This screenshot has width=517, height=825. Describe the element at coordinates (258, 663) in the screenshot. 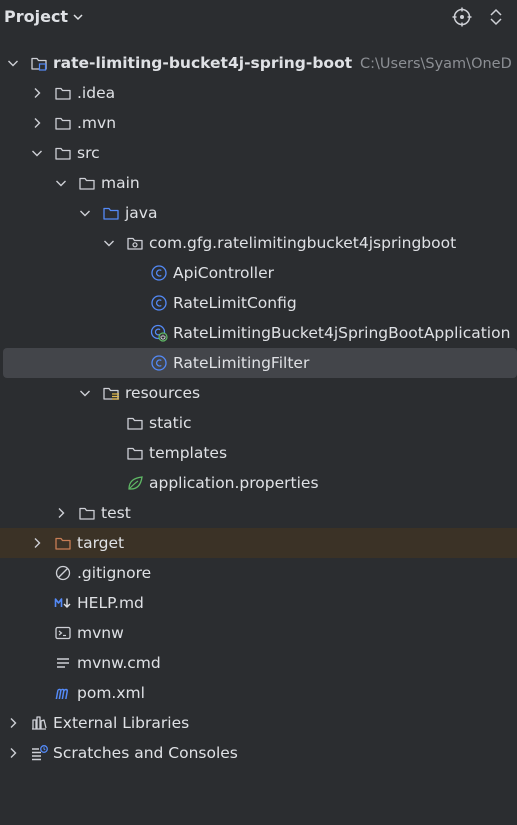

I see `tree-row: mvnw.cmd` at that location.